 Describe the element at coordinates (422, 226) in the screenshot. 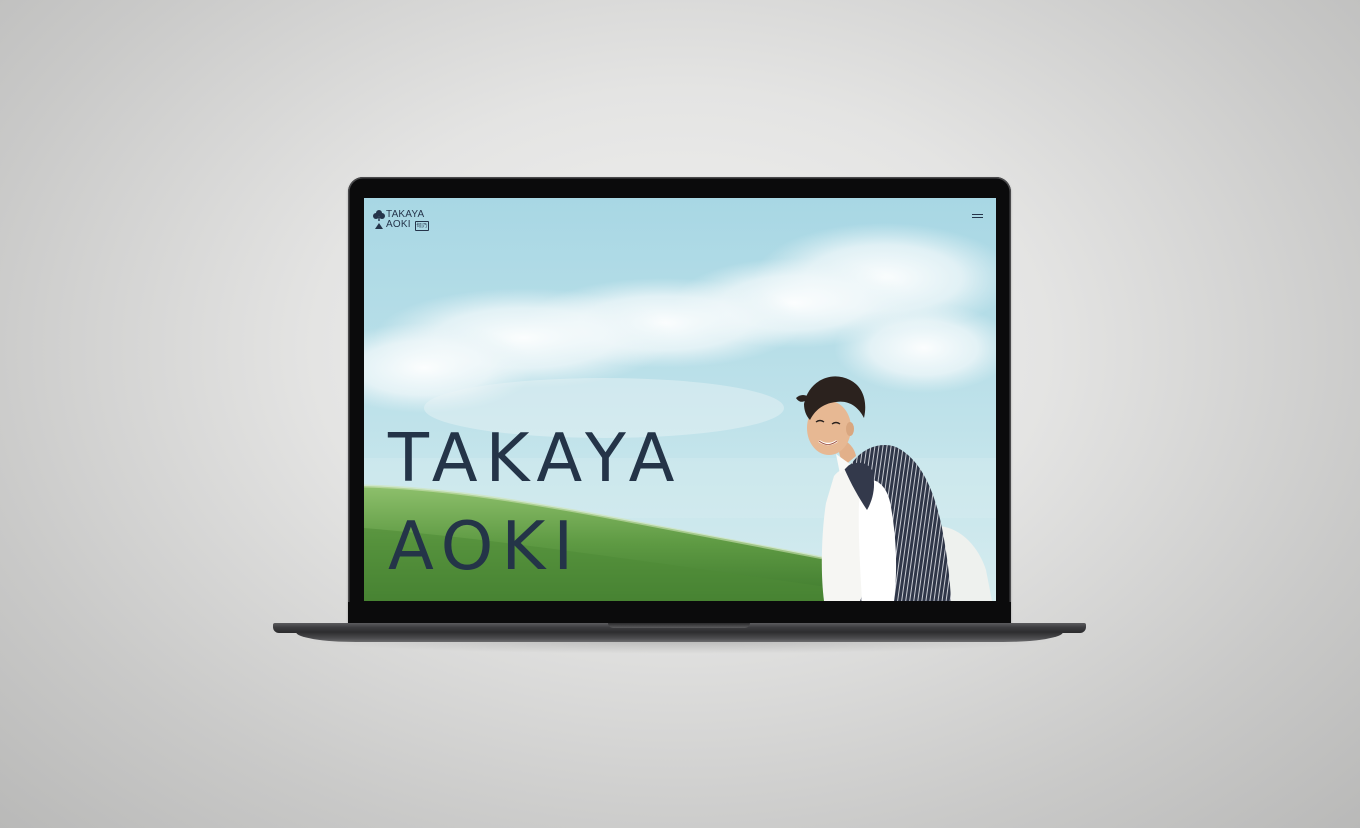

I see `logo-badge: 旬|乃` at that location.